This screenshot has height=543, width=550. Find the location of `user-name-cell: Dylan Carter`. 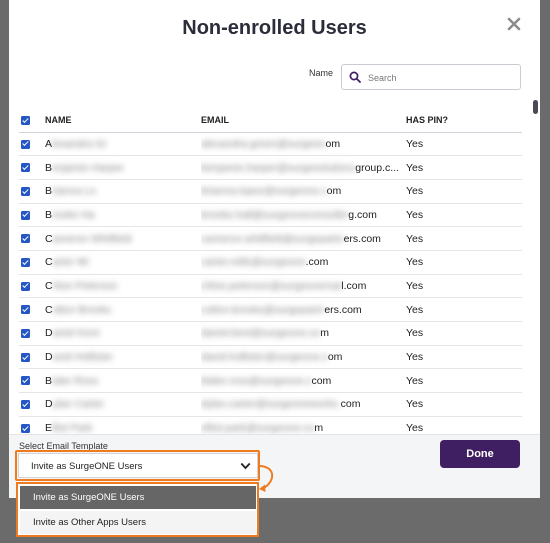

user-name-cell: Dylan Carter is located at coordinates (123, 404).